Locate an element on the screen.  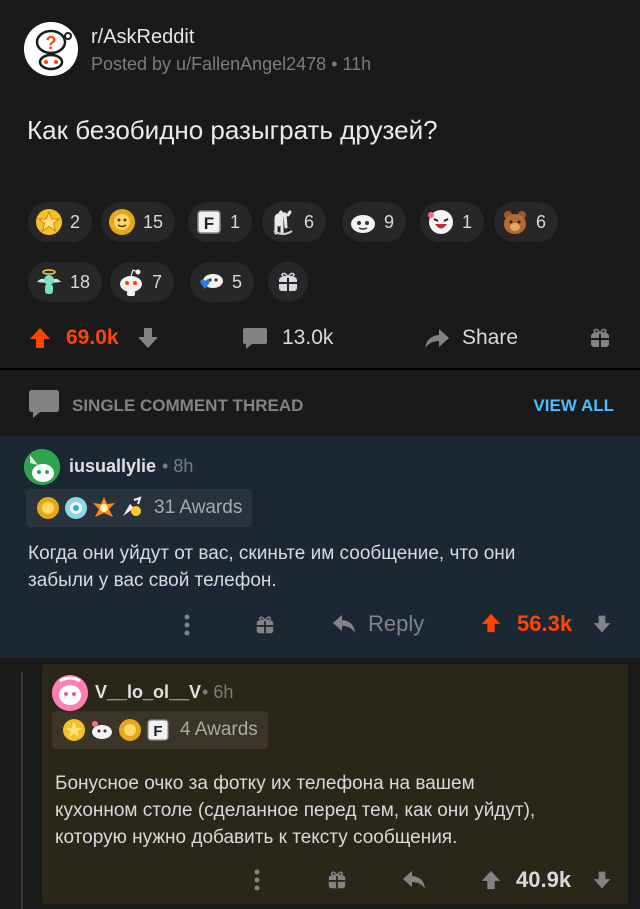
post-title: Как безобидно разыграть друзей? is located at coordinates (232, 130).